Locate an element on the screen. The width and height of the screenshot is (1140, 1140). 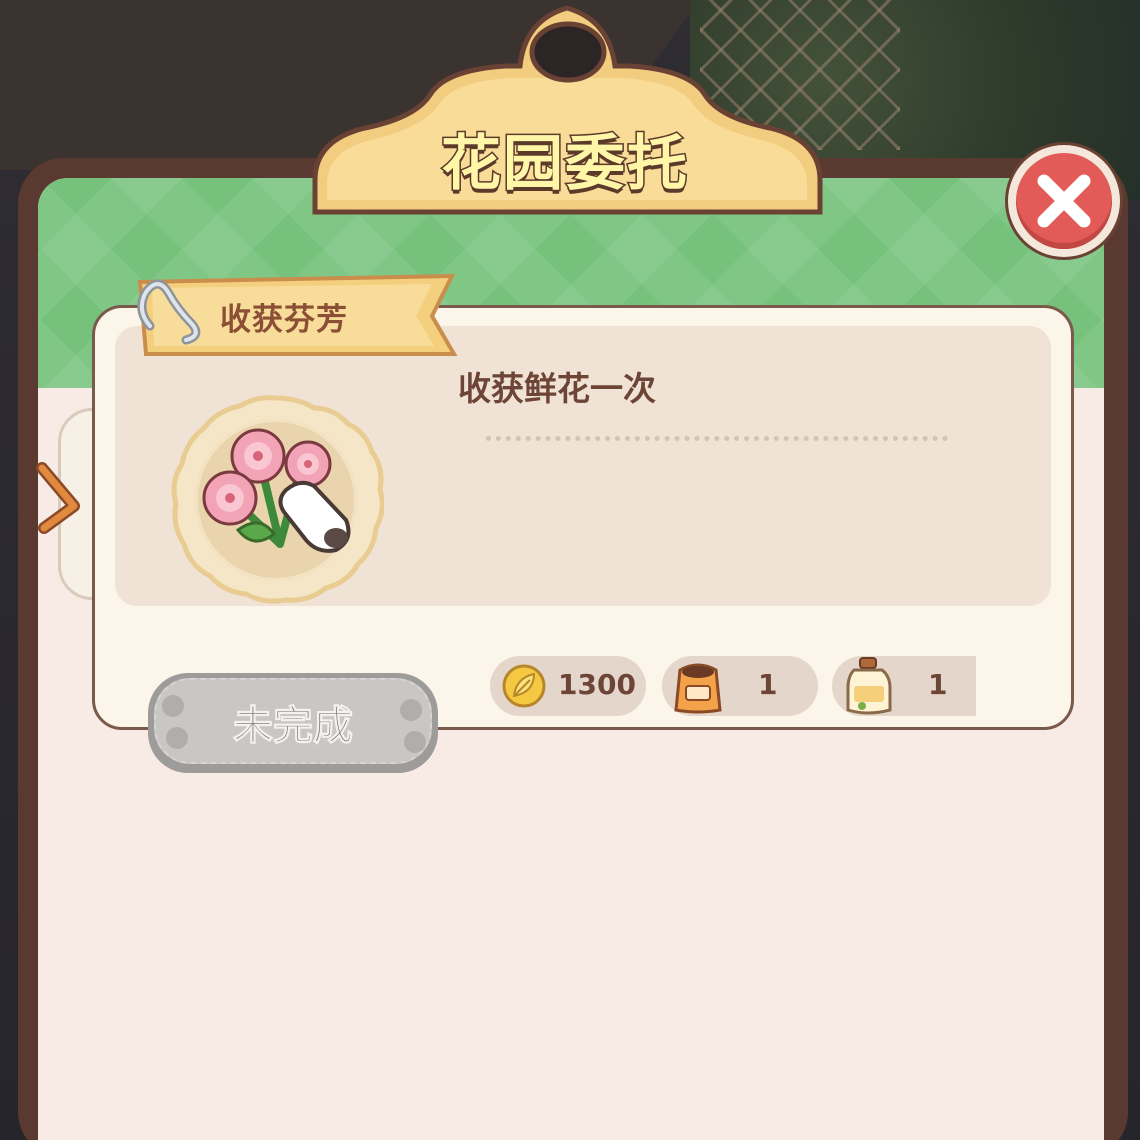
status-label: 未完成 is located at coordinates (293, 726).